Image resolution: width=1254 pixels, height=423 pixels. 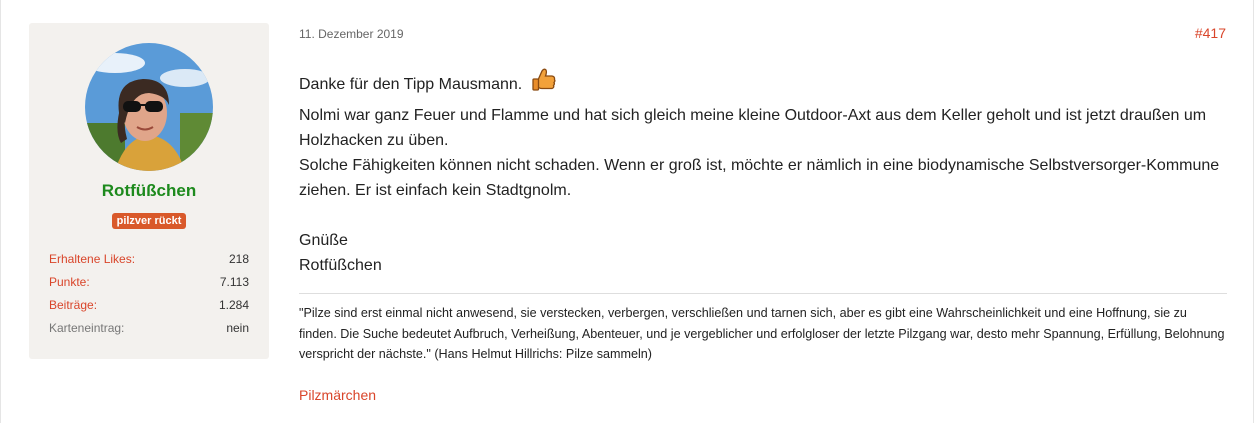 I want to click on stat-map-entry: Karteneintrag: nein, so click(x=149, y=333).